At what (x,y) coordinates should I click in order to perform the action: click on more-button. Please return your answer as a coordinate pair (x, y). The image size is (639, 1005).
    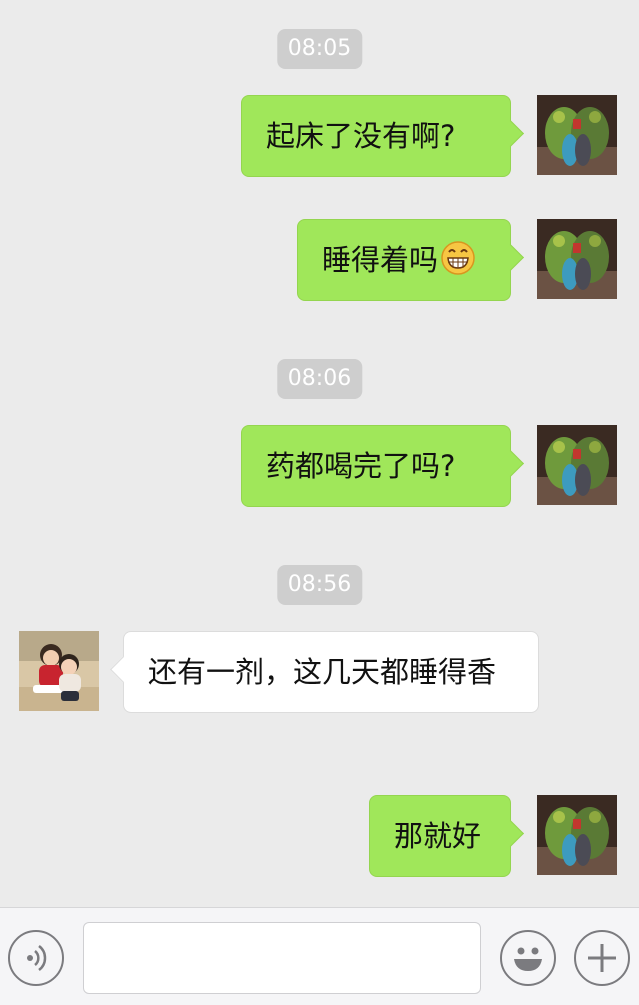
    Looking at the image, I should click on (602, 958).